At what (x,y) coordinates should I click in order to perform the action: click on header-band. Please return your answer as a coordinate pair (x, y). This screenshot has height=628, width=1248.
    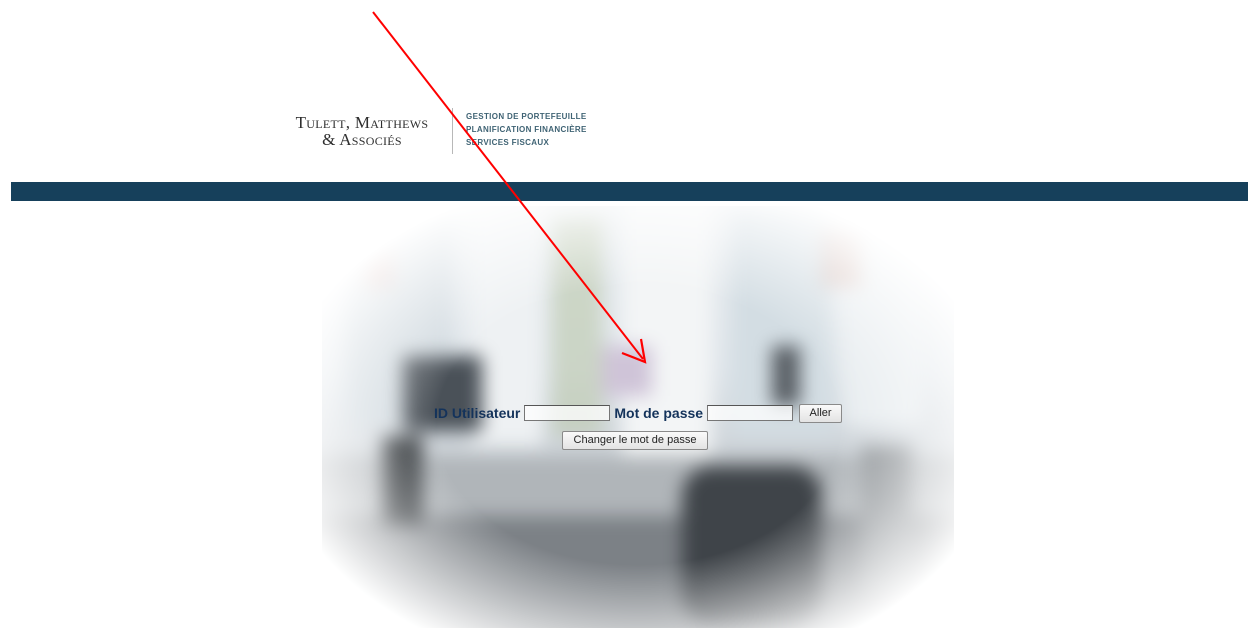
    Looking at the image, I should click on (629, 191).